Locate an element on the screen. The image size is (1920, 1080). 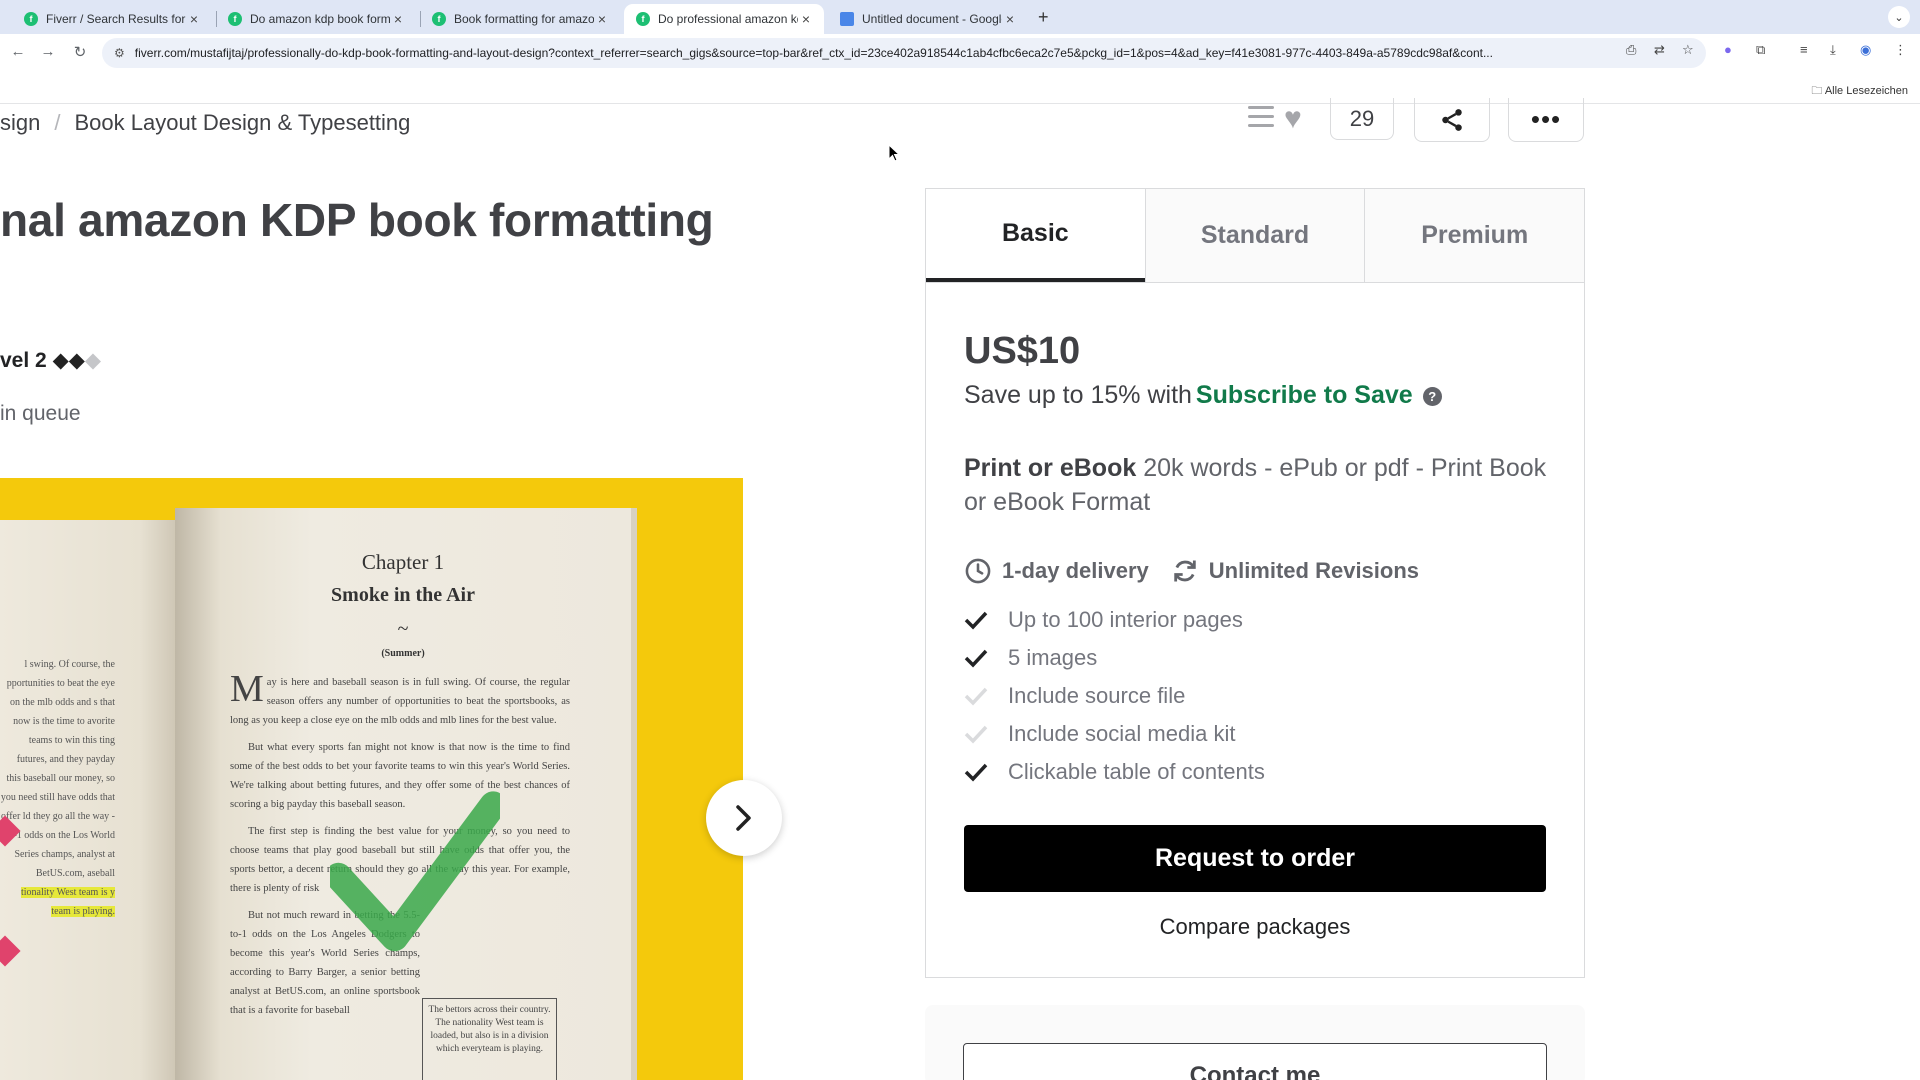
tab-search-chevron-icon: ⌄ is located at coordinates (1899, 17).